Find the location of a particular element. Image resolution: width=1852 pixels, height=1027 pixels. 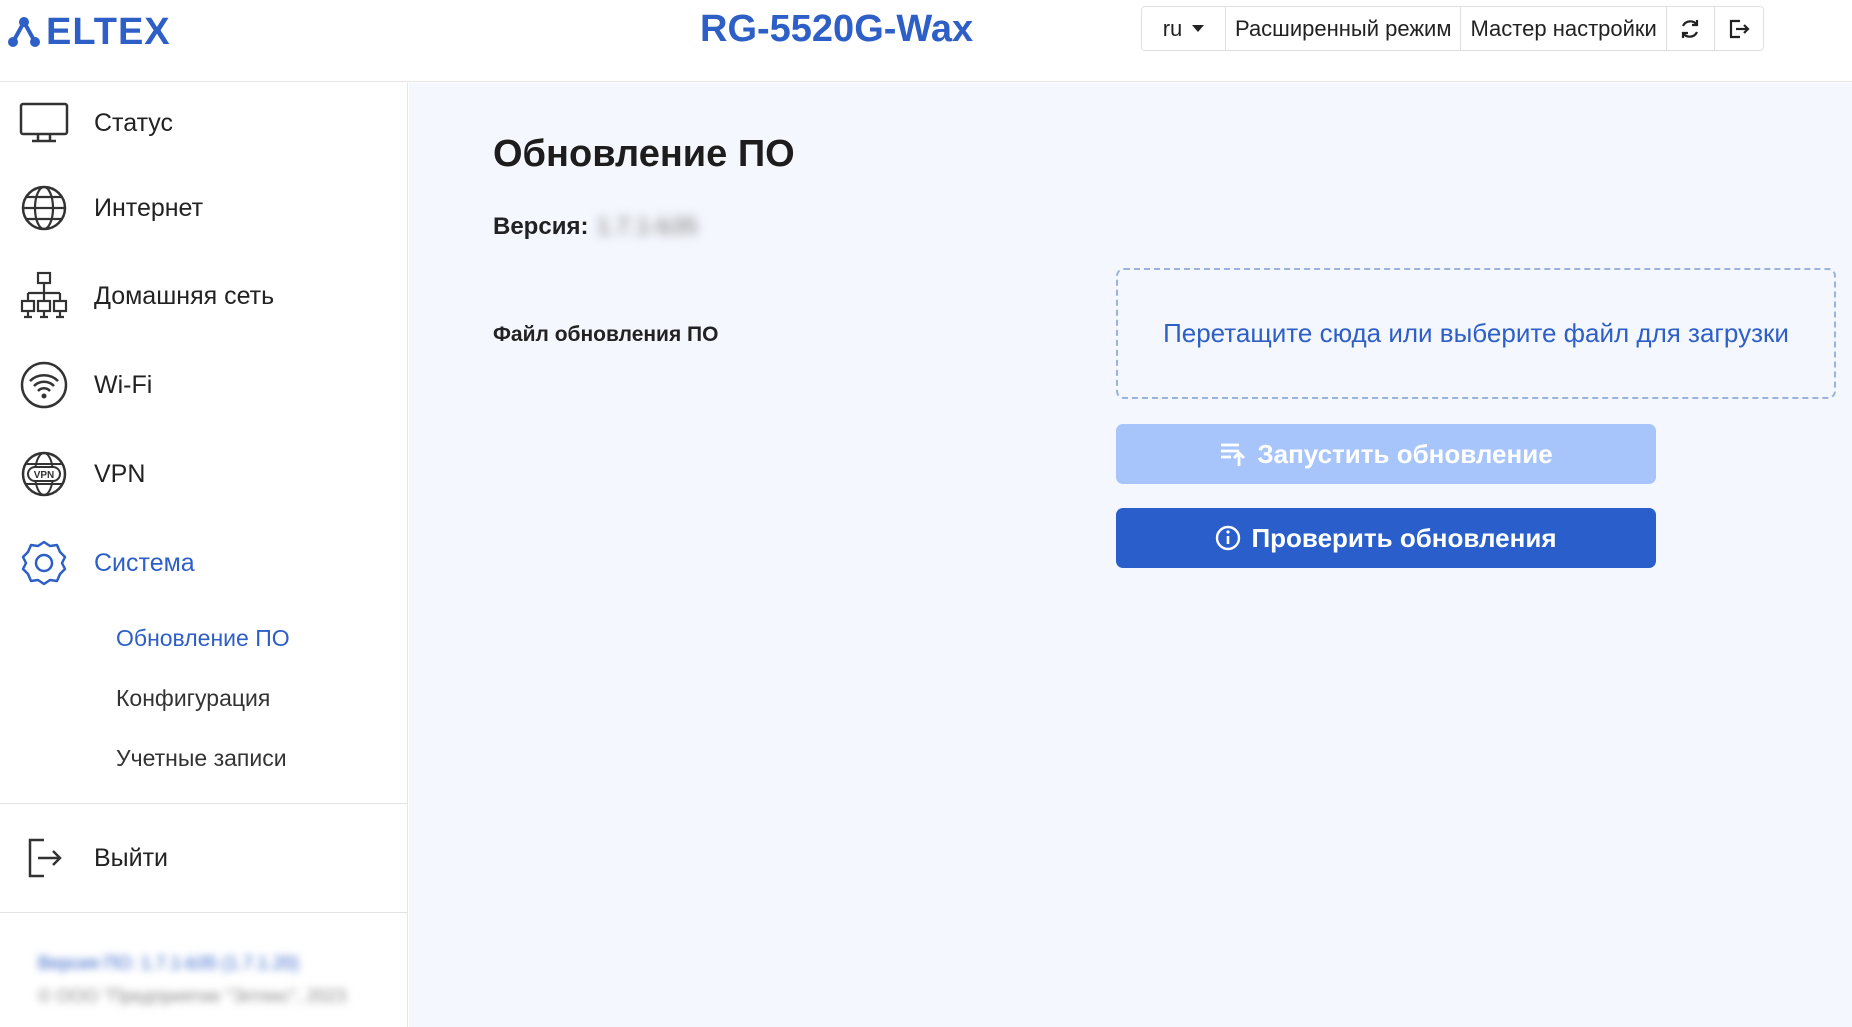

file-label: Файл обновления ПО is located at coordinates (606, 334).